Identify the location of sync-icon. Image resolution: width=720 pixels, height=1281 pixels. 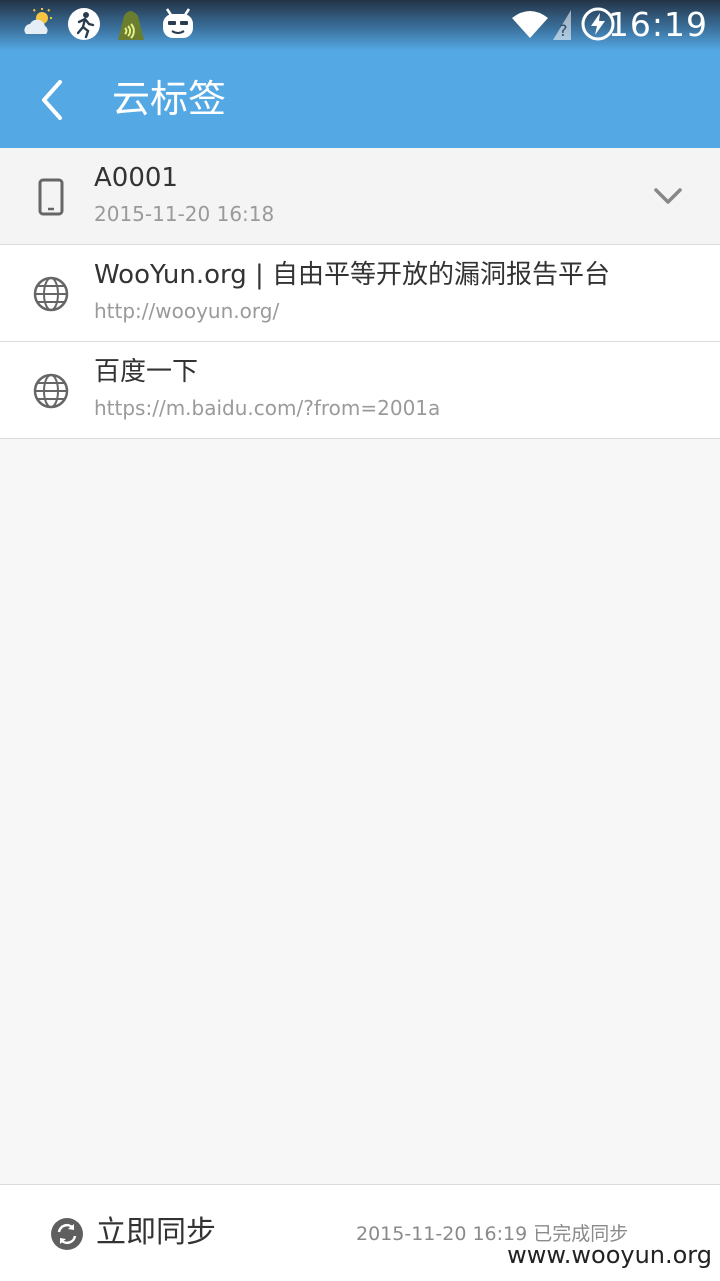
(67, 1234).